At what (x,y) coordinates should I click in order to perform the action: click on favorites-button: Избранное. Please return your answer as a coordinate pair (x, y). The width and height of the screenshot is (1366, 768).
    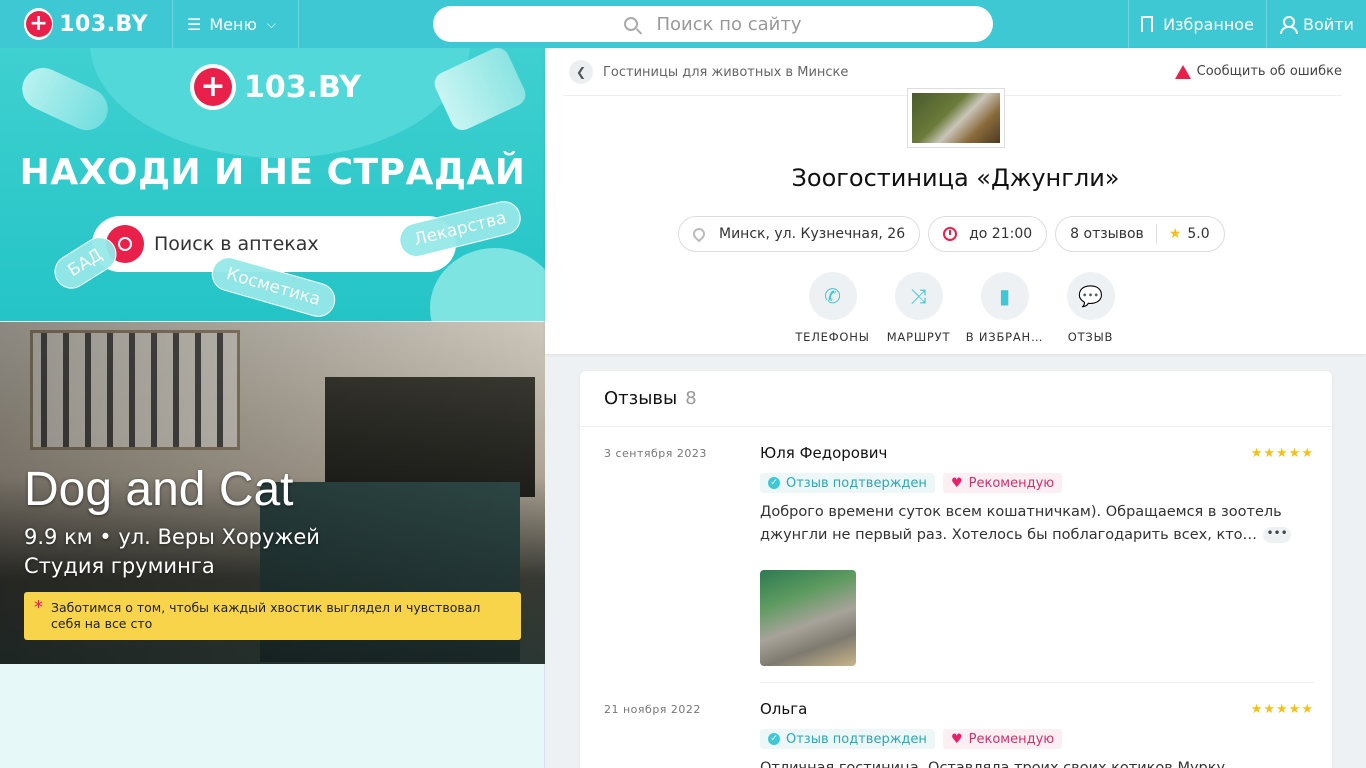
    Looking at the image, I should click on (1197, 24).